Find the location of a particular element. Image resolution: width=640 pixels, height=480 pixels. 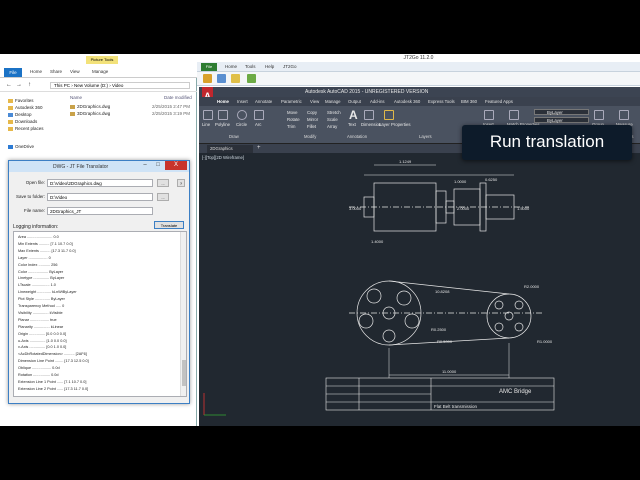

minimize-button: – is located at coordinates (145, 165).